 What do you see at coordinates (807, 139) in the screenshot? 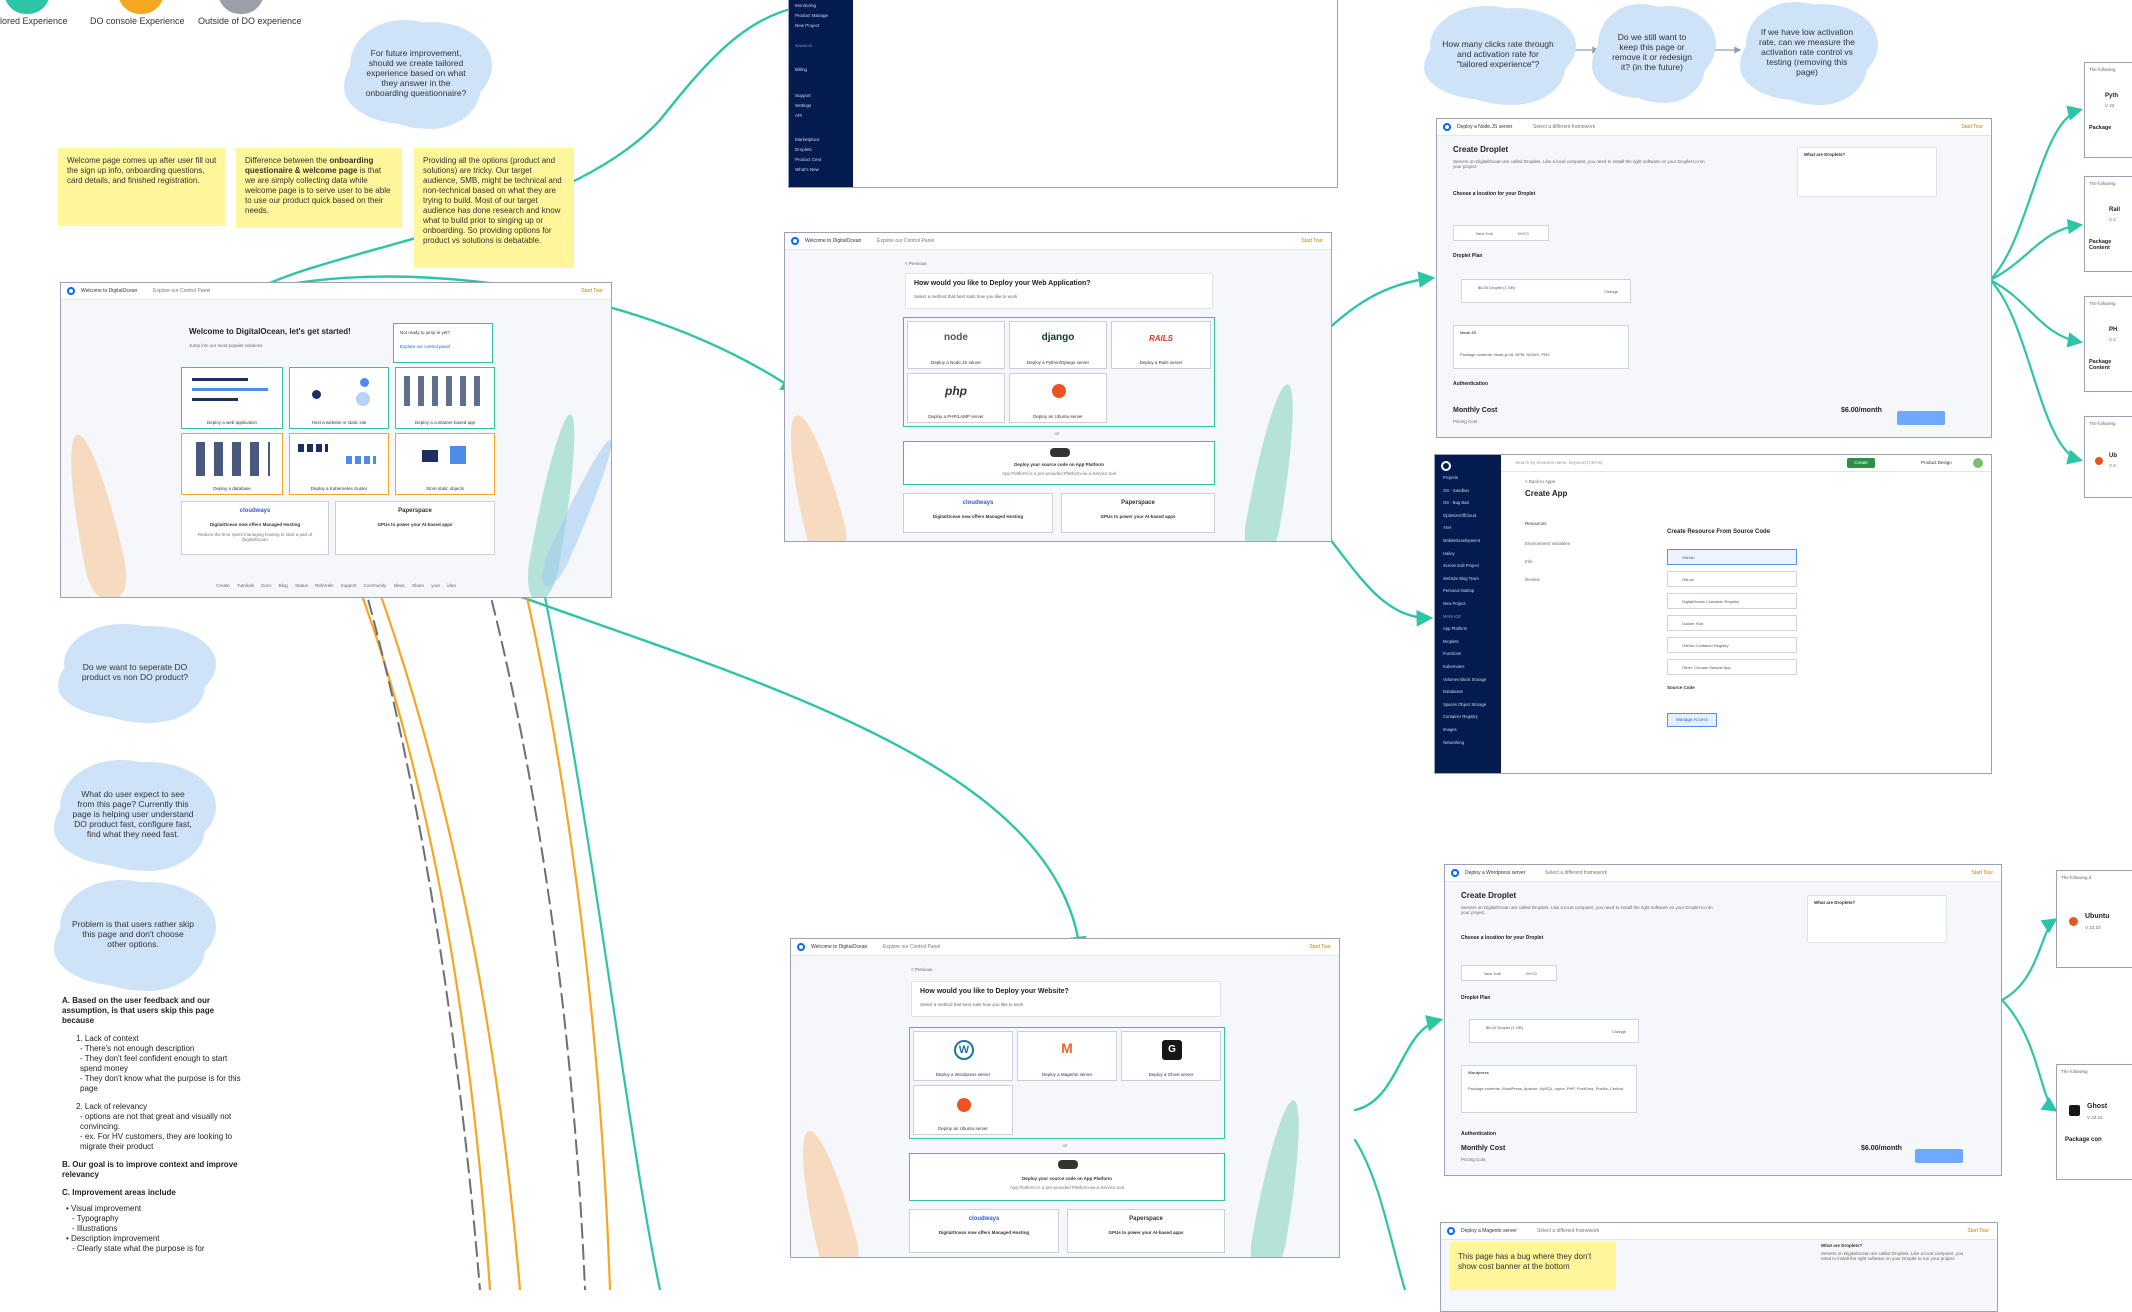
I see `sidebar-item: Marketplace` at bounding box center [807, 139].